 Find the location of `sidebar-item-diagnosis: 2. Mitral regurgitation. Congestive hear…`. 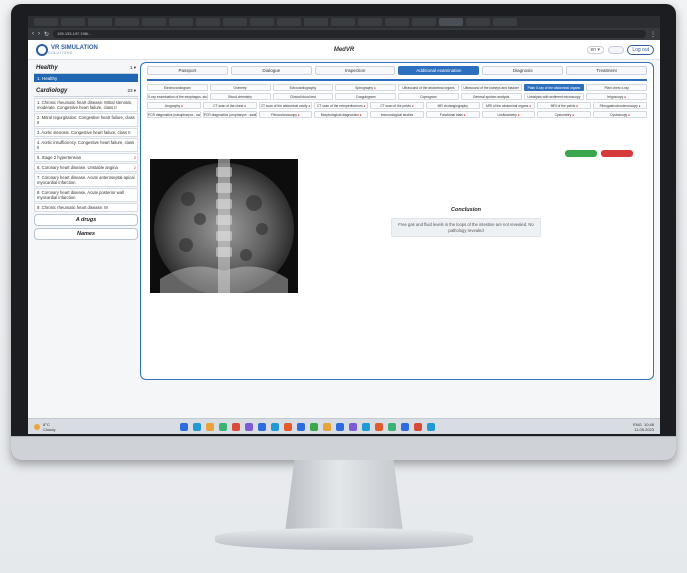

sidebar-item-diagnosis: 2. Mitral regurgitation. Congestive hear… is located at coordinates (86, 120).